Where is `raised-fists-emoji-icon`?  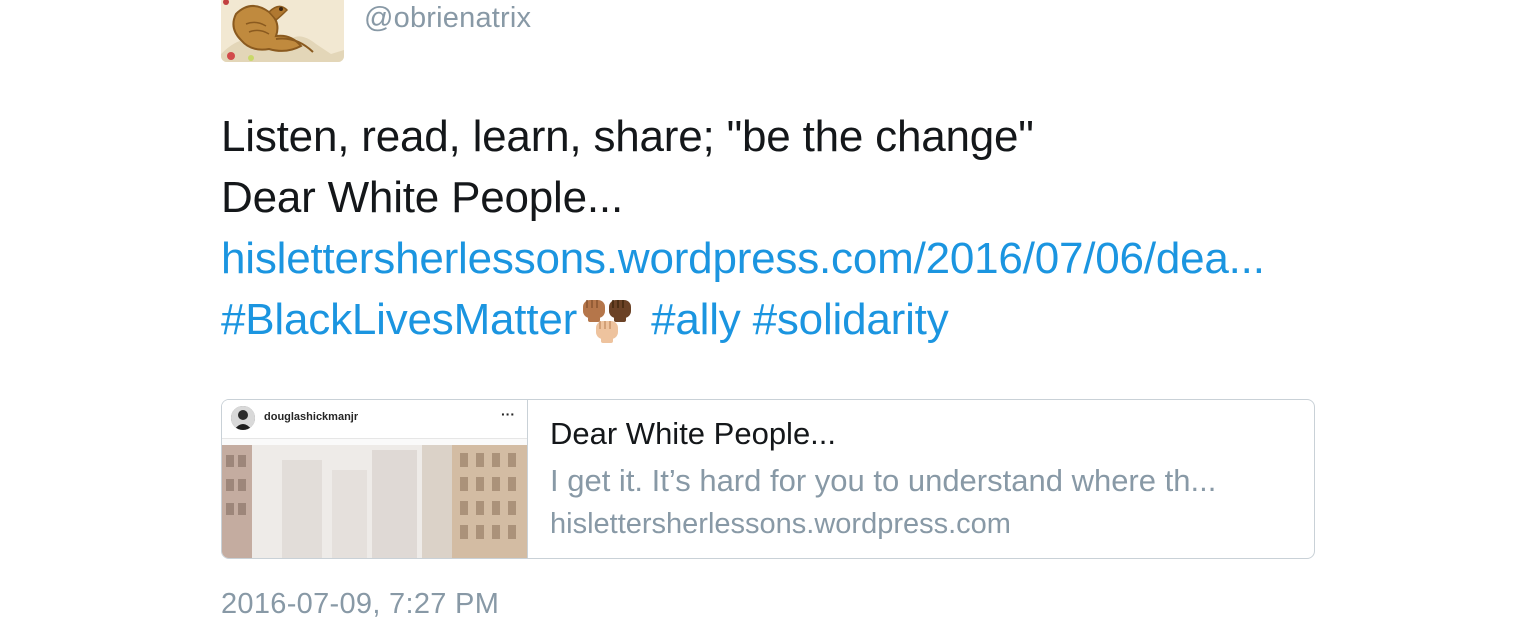 raised-fists-emoji-icon is located at coordinates (608, 321).